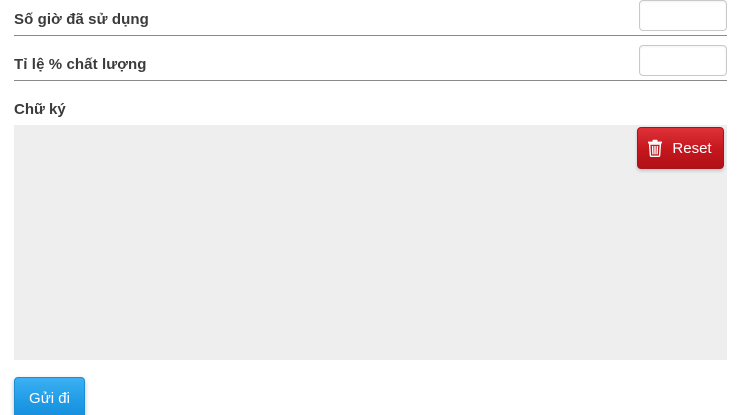 The width and height of the screenshot is (737, 415). Describe the element at coordinates (49, 396) in the screenshot. I see `submit-button: Gửi đi` at that location.